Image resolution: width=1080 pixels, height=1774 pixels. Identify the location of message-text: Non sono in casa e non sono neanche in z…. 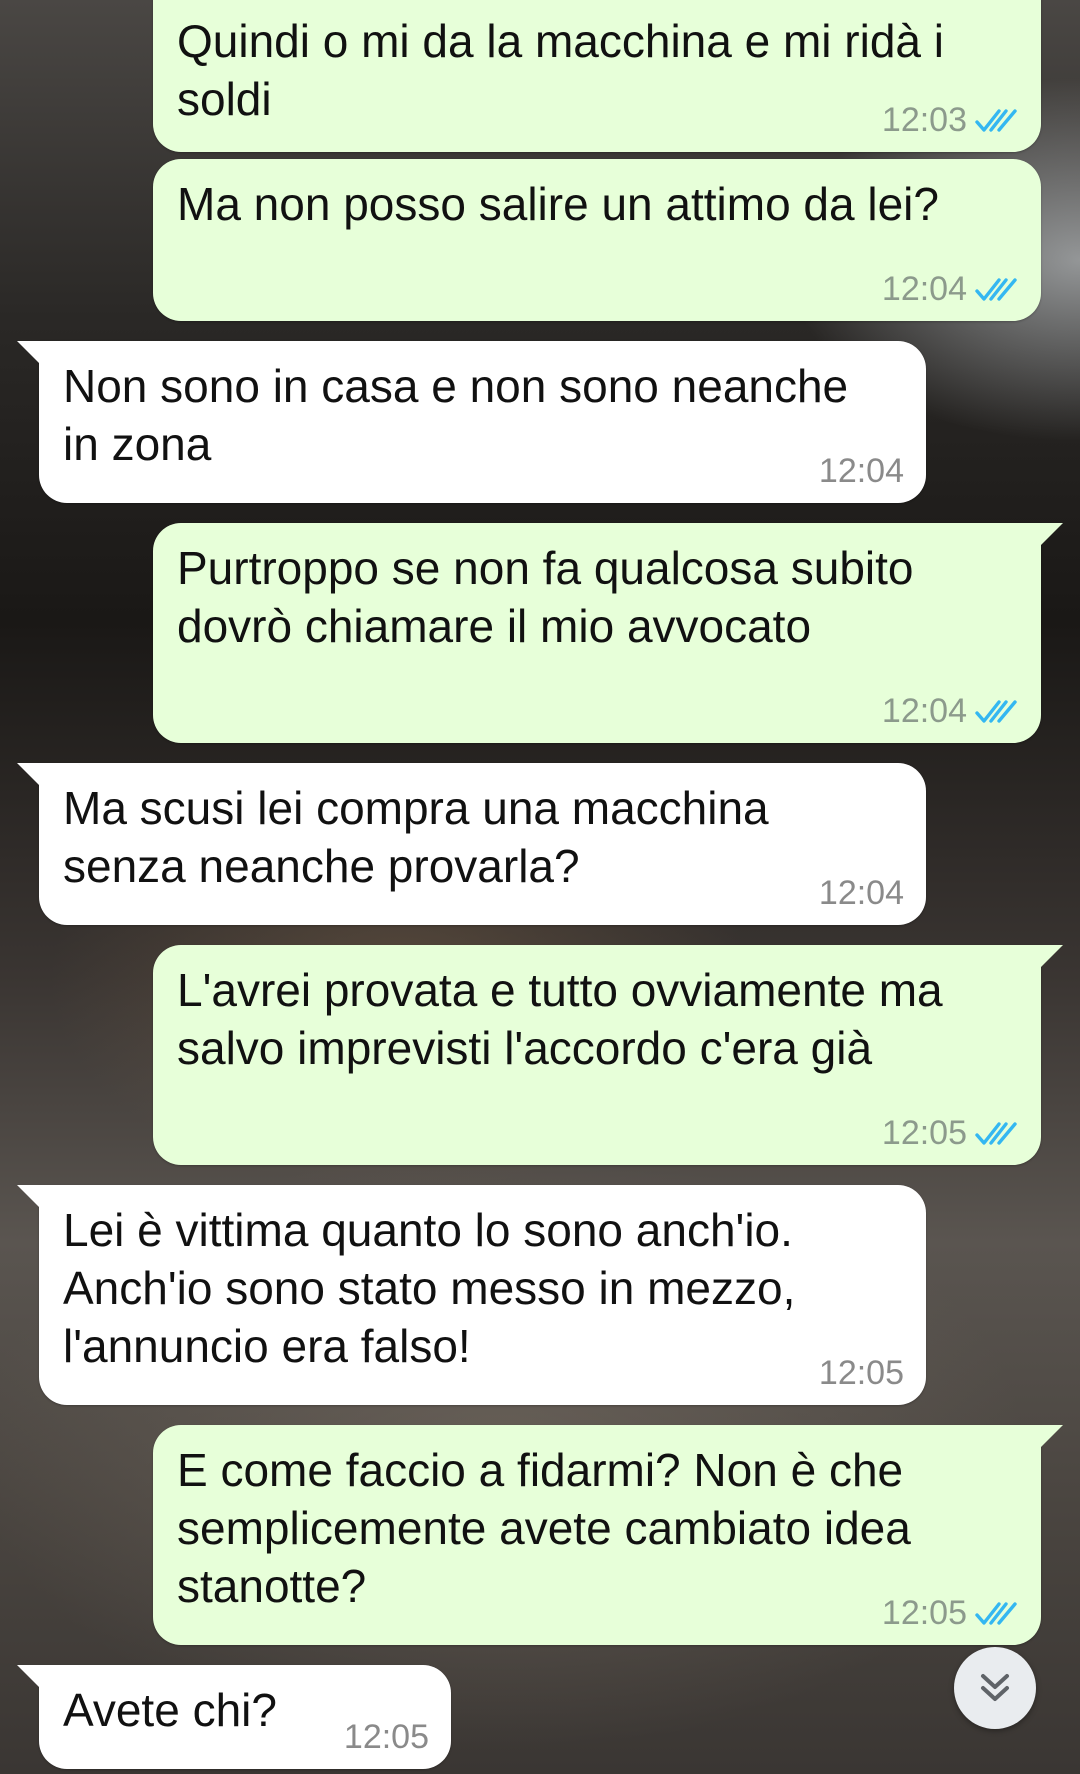
(456, 415).